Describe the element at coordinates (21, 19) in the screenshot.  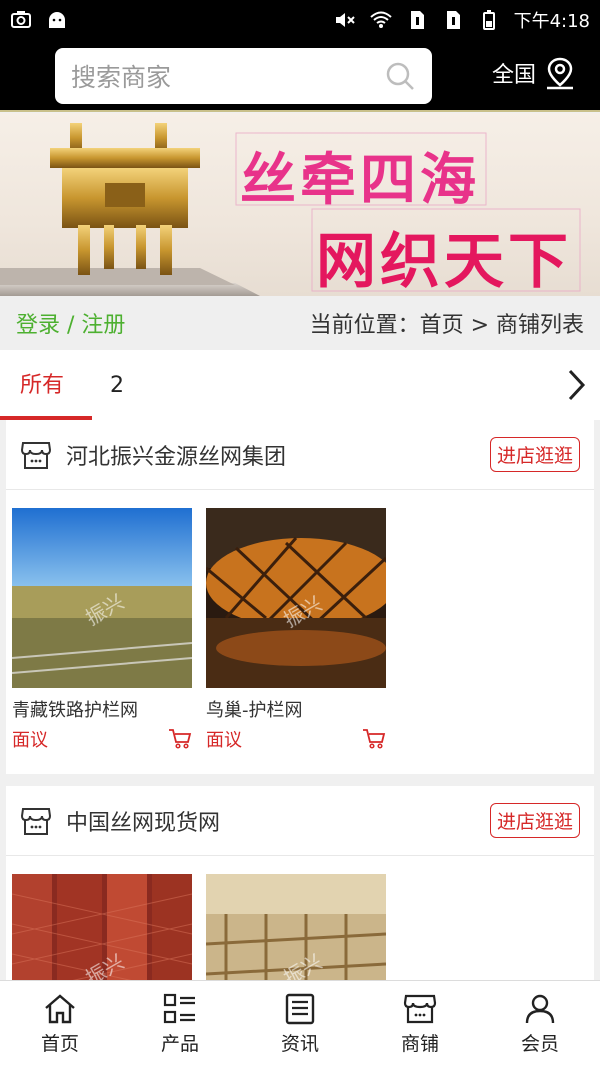
I see `screenshot-icon` at that location.